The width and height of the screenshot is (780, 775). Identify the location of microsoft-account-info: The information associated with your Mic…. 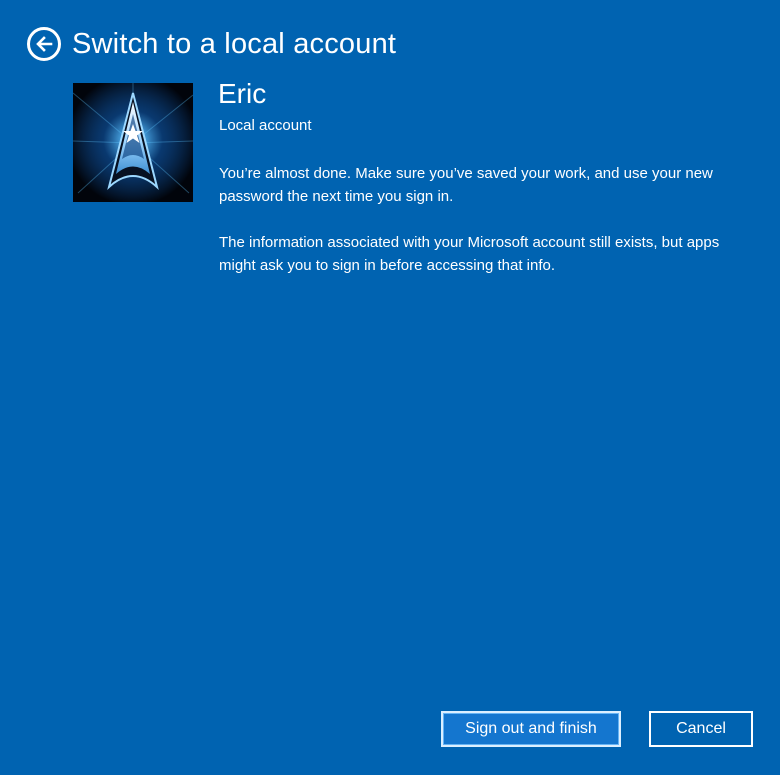
(469, 254).